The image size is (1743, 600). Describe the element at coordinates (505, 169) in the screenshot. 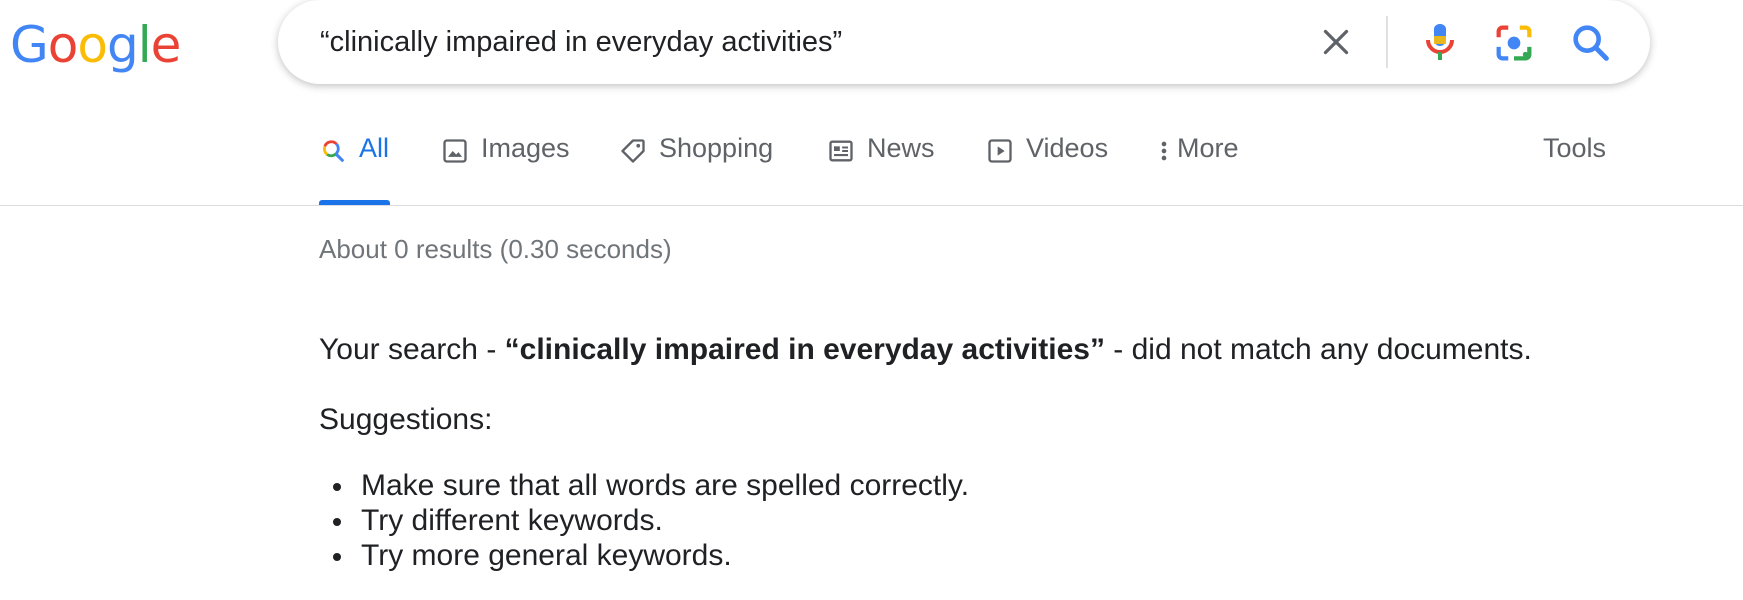

I see `tab-images: Images` at that location.